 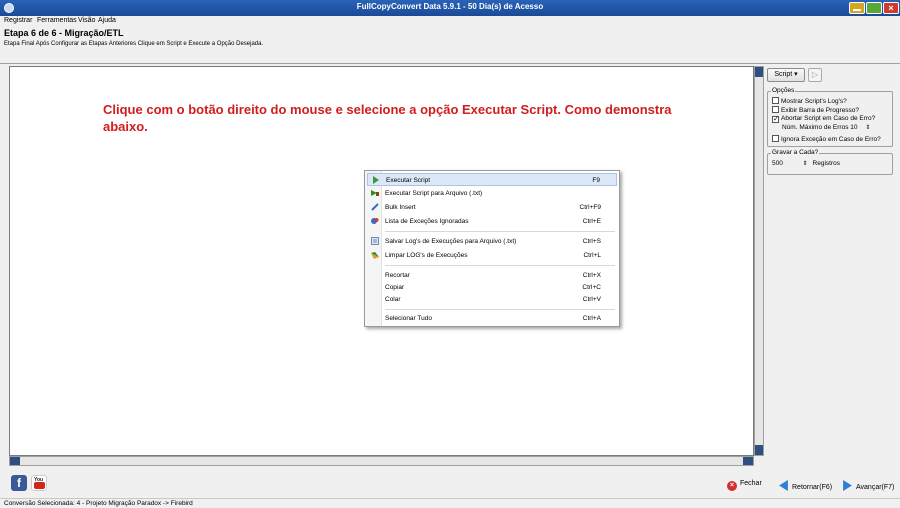 What do you see at coordinates (891, 8) in the screenshot?
I see `close-window-button: ×` at bounding box center [891, 8].